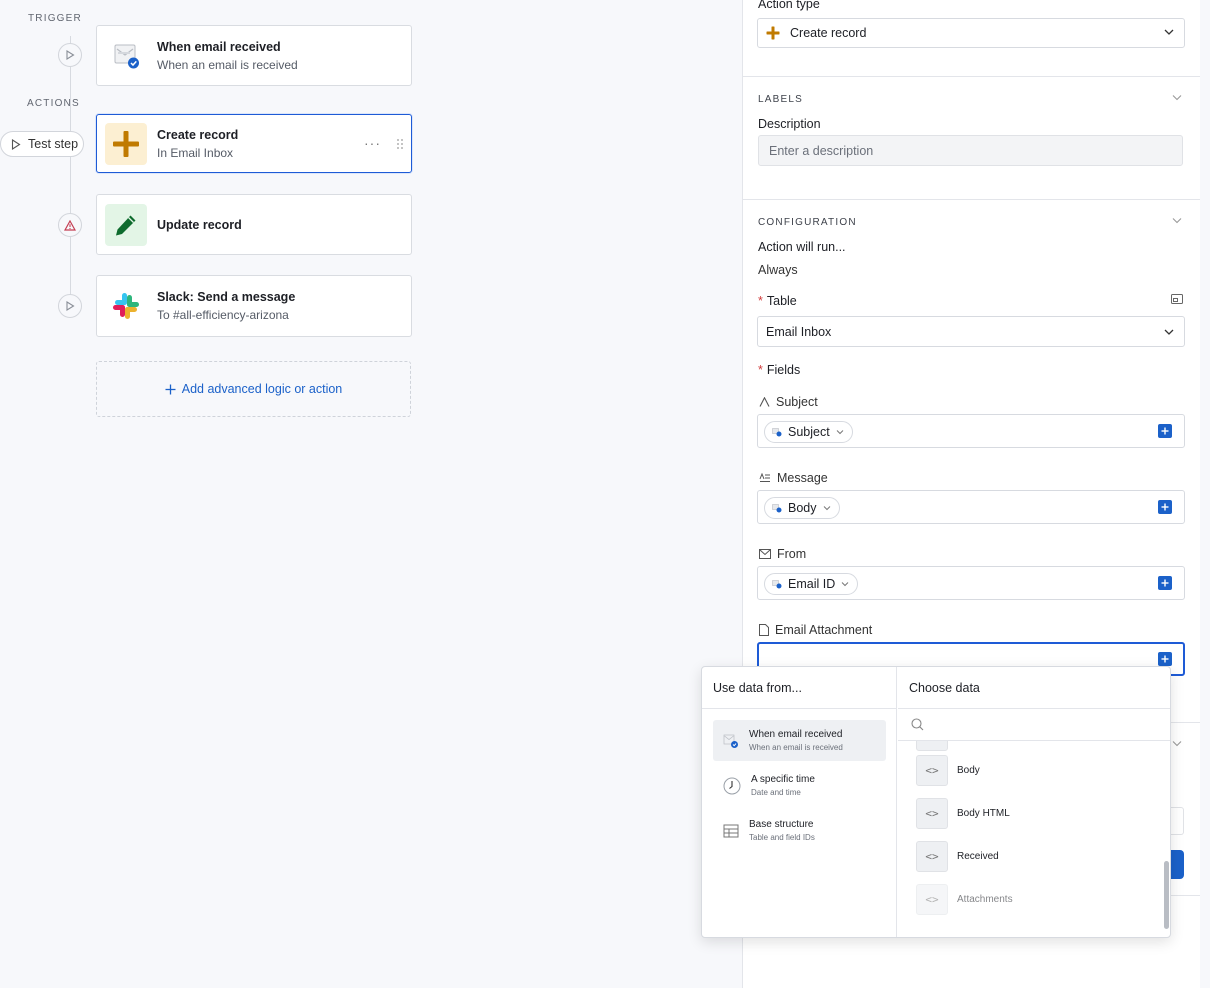  What do you see at coordinates (971, 431) in the screenshot?
I see `subject-field-input: Subject` at bounding box center [971, 431].